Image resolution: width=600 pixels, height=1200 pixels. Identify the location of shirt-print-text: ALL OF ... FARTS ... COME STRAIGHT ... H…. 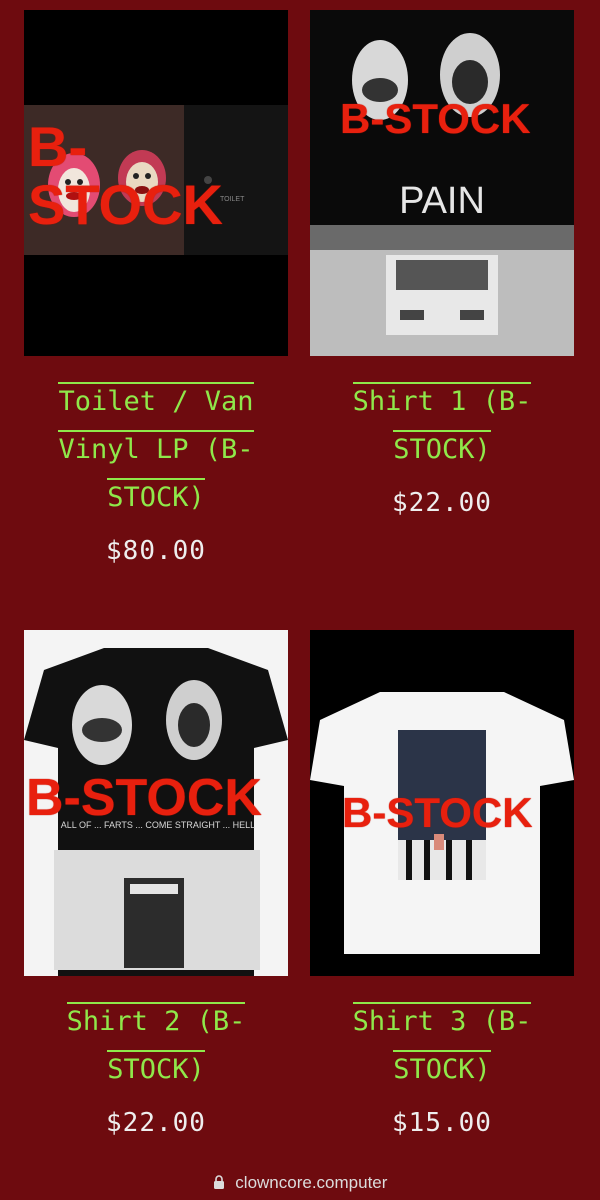
(158, 825).